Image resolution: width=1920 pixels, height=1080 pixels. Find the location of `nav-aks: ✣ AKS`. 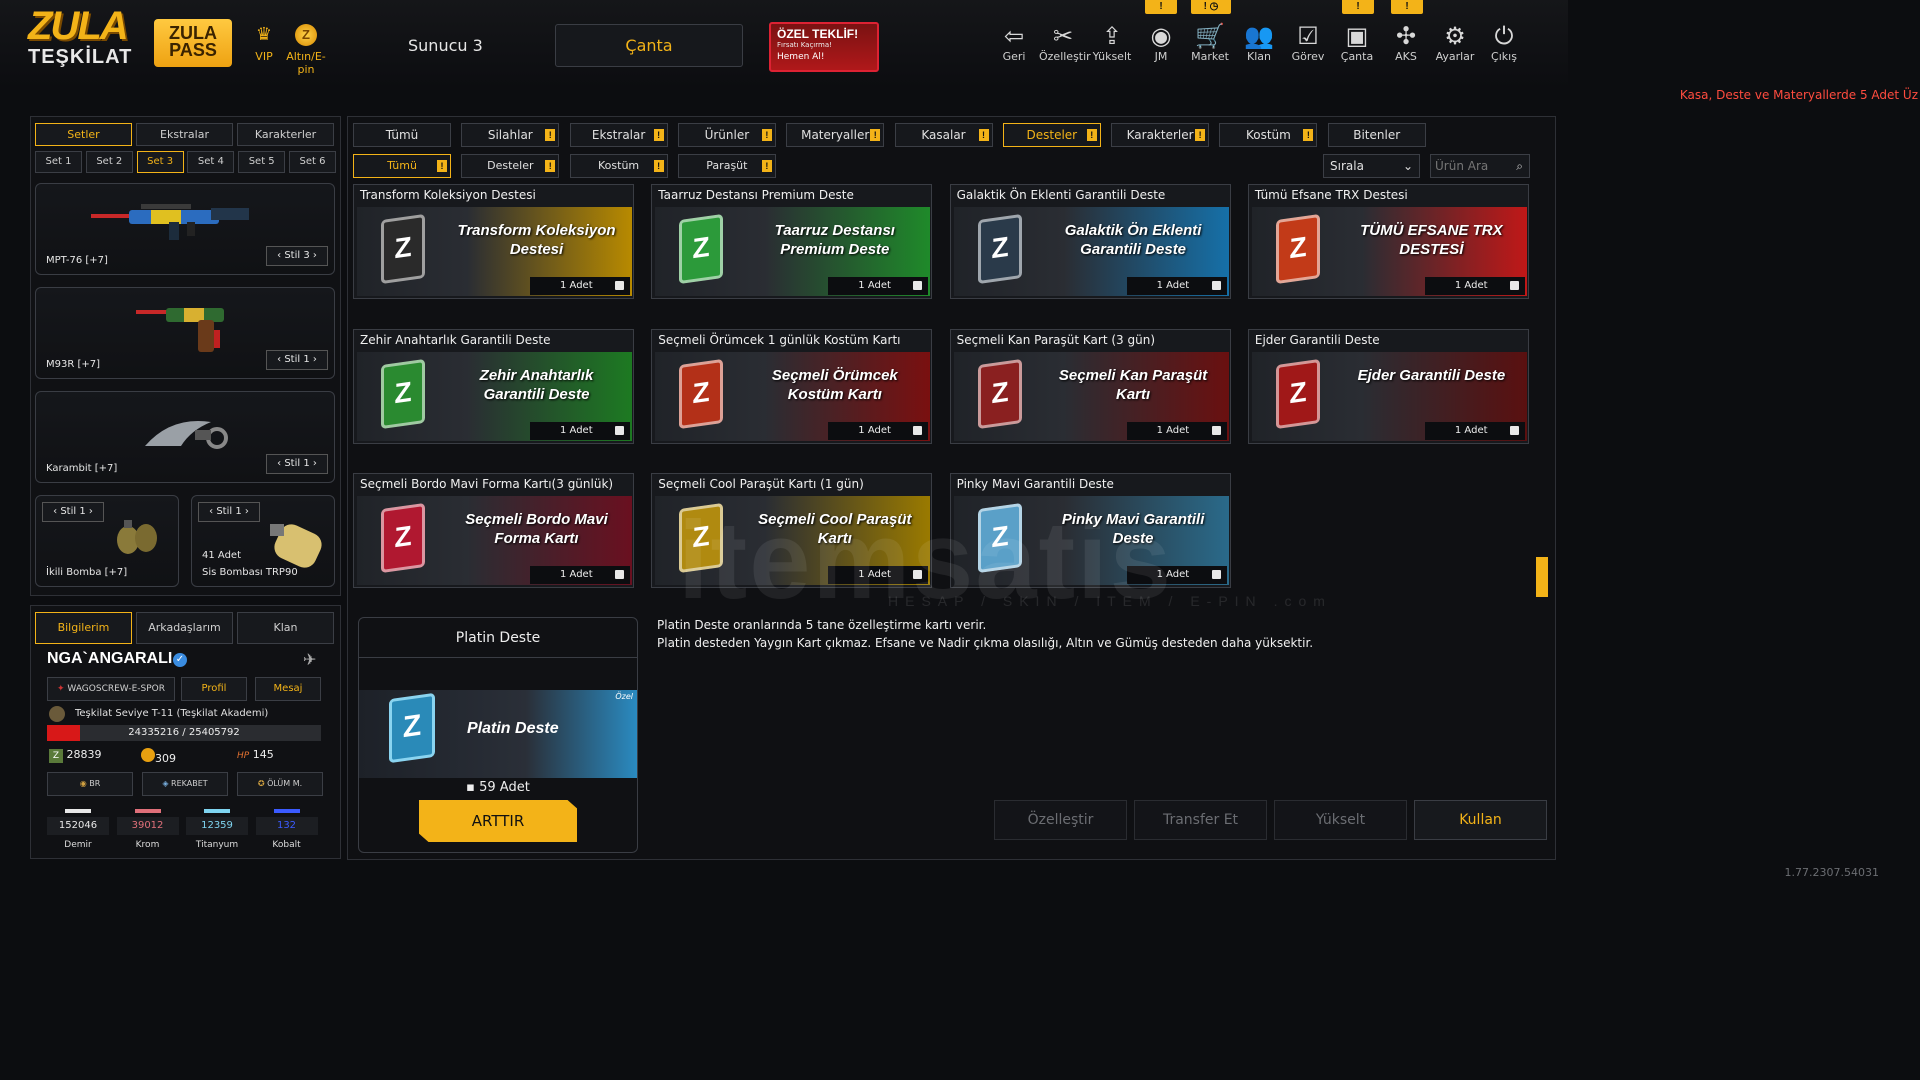

nav-aks: ✣ AKS is located at coordinates (1406, 42).